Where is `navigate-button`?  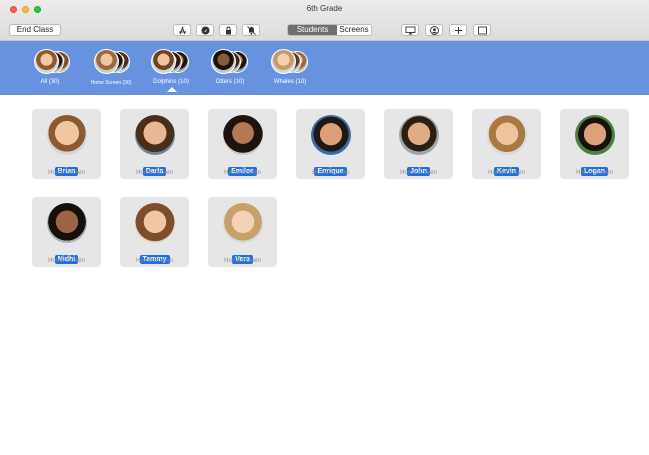 navigate-button is located at coordinates (205, 30).